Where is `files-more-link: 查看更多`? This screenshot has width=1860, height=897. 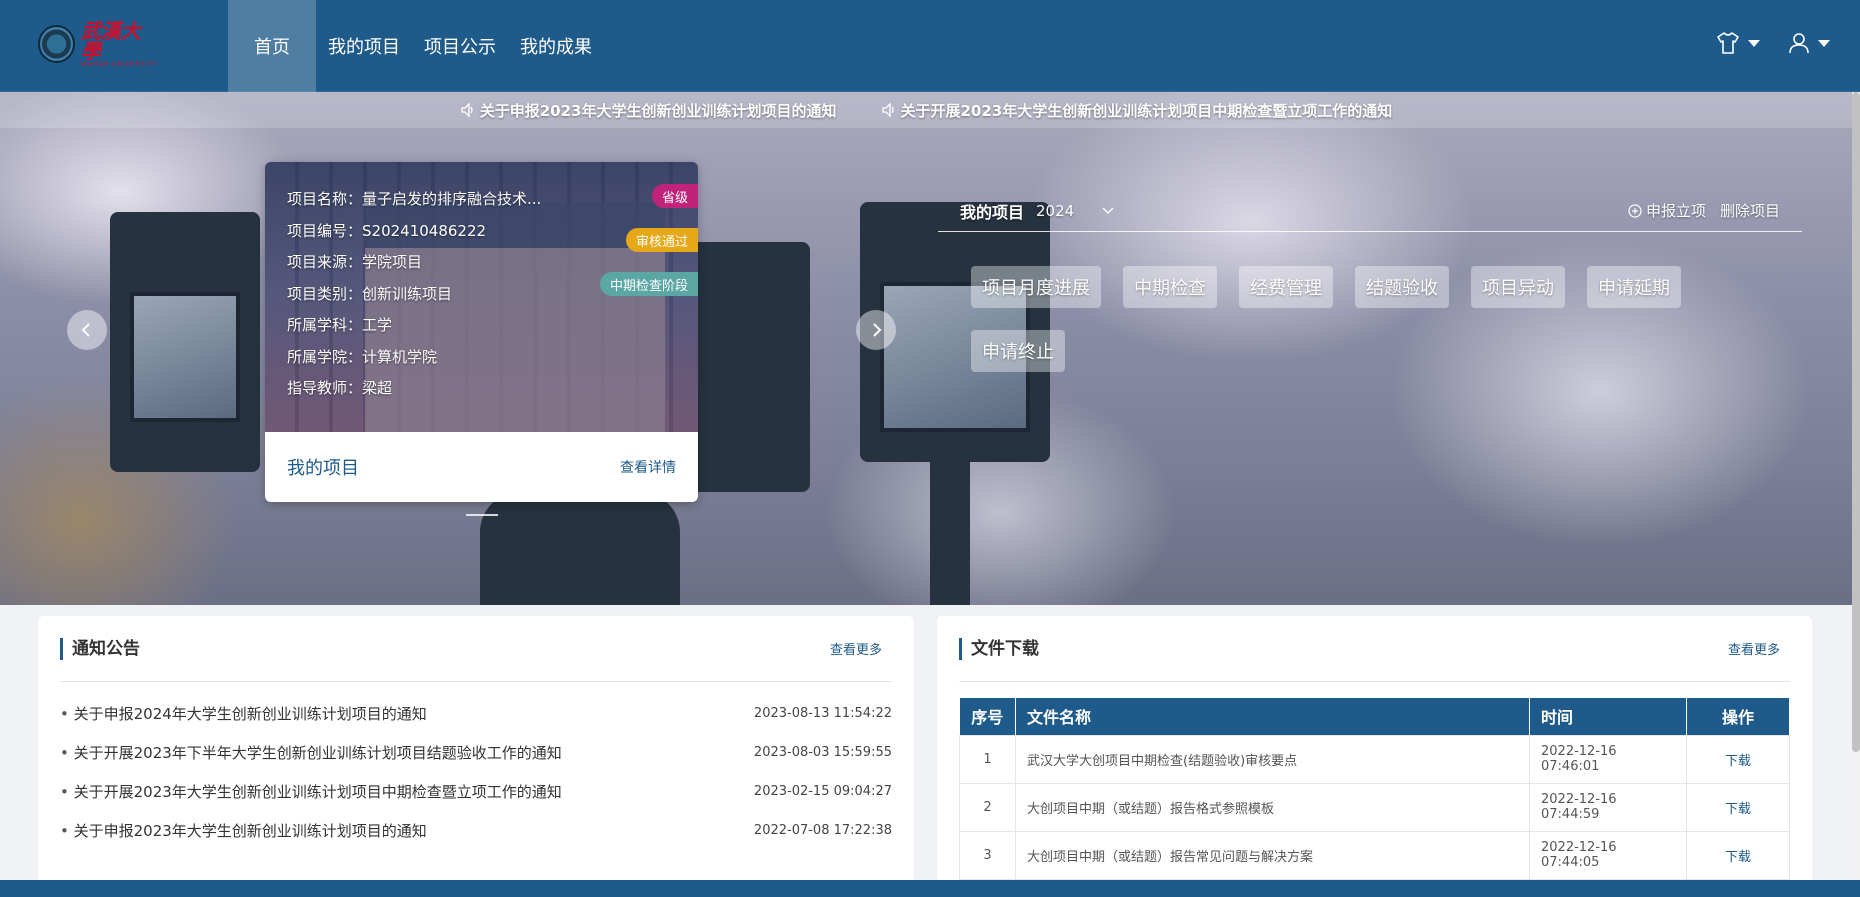
files-more-link: 查看更多 is located at coordinates (1754, 648).